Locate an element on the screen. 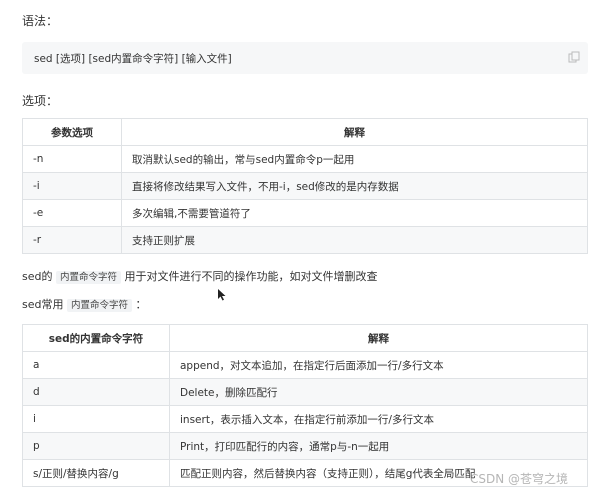  table-cell: append，对文本追加，在指定行后面添加一行/多行文本 is located at coordinates (378, 365).